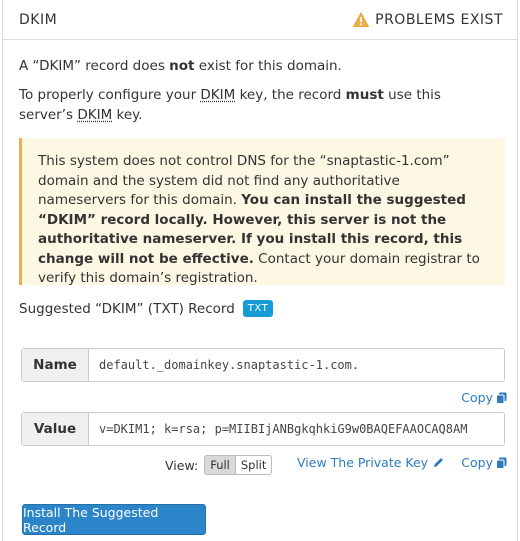  I want to click on copy-name-button: Copy, so click(484, 397).